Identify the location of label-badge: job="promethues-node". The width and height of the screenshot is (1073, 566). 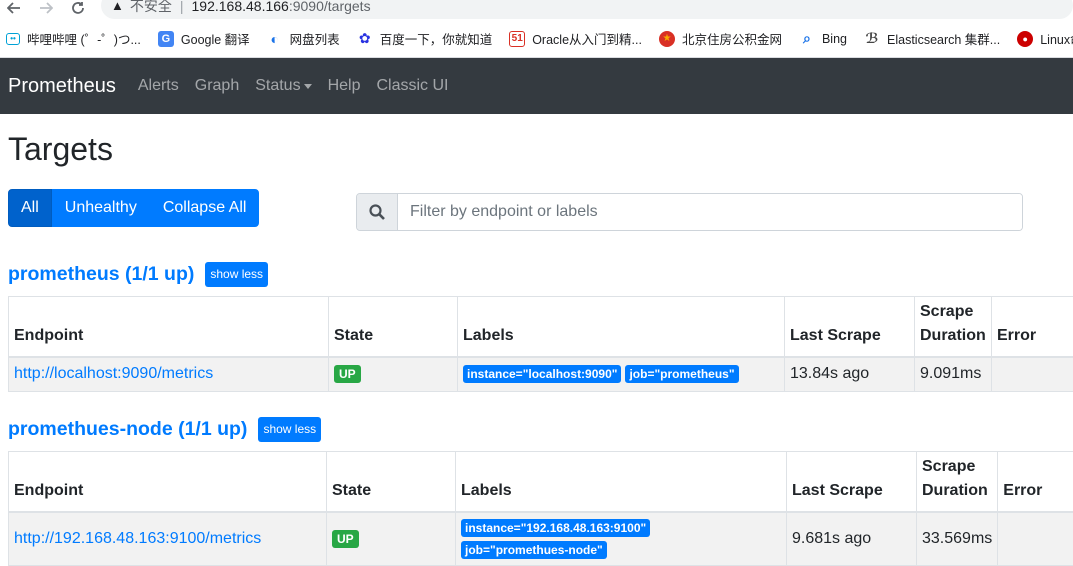
(534, 549).